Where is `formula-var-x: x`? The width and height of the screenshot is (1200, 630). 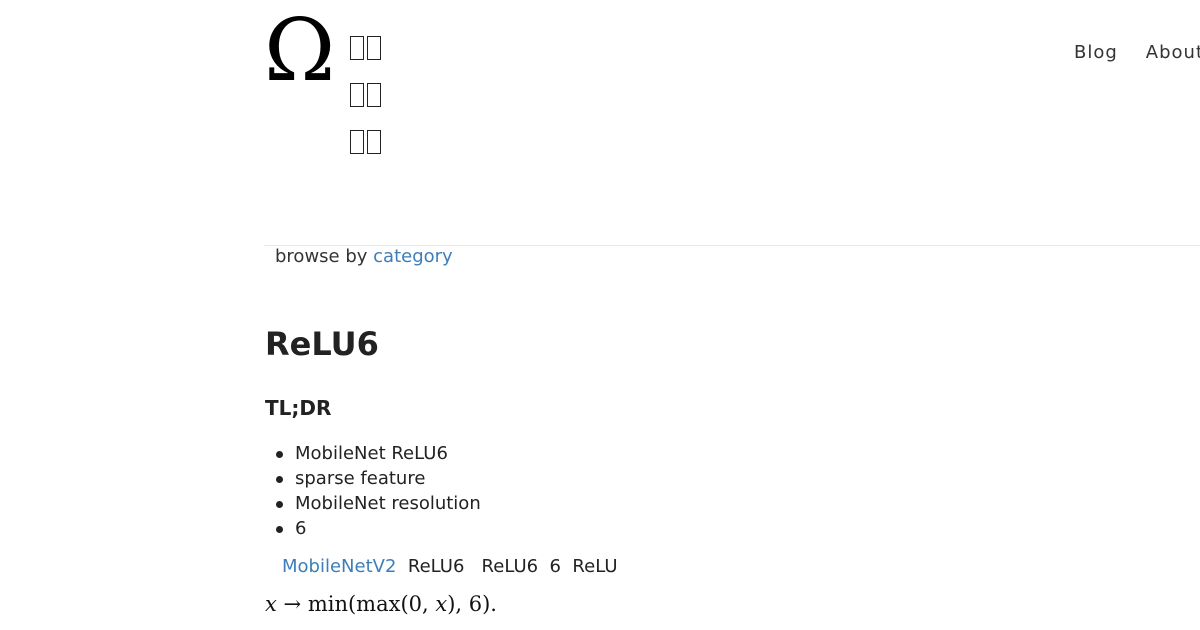
formula-var-x: x is located at coordinates (271, 604).